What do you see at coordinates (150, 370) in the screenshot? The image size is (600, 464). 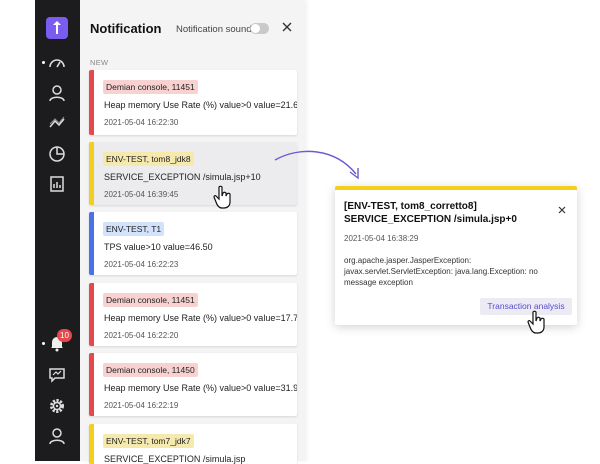 I see `card-tag: Demian console, 11450` at bounding box center [150, 370].